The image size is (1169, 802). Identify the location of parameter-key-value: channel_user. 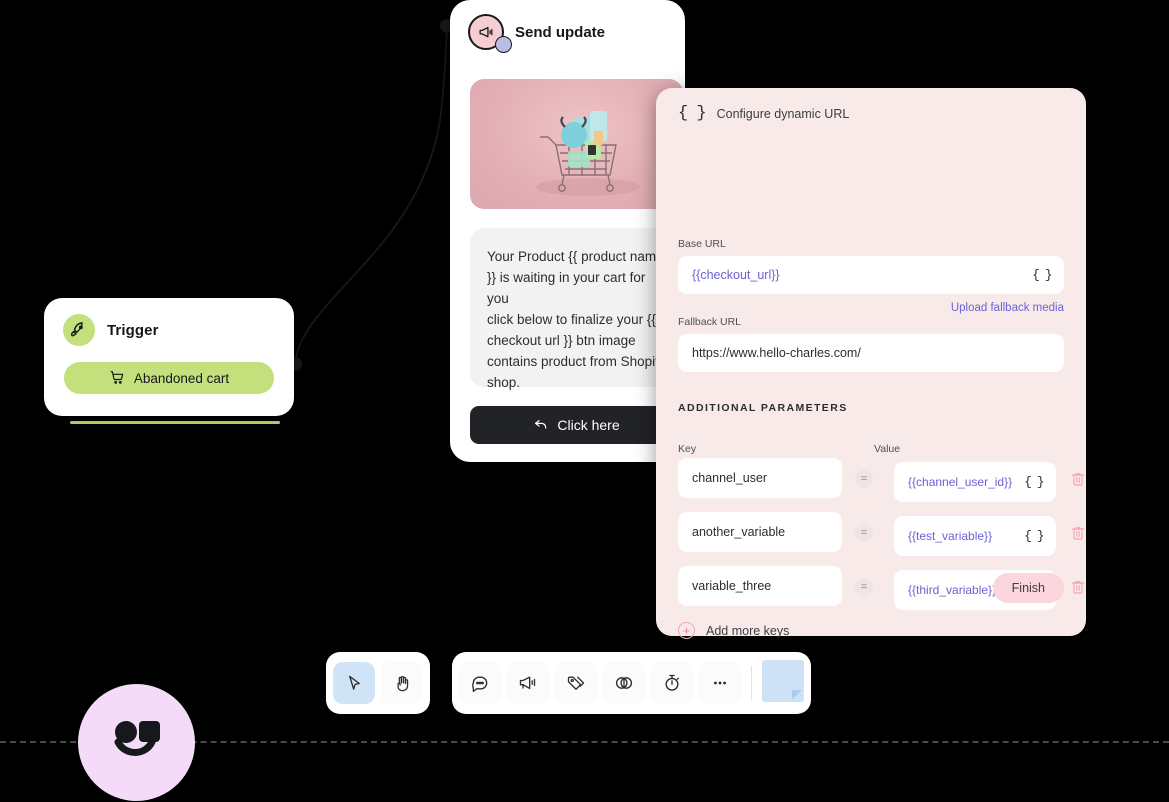
(730, 478).